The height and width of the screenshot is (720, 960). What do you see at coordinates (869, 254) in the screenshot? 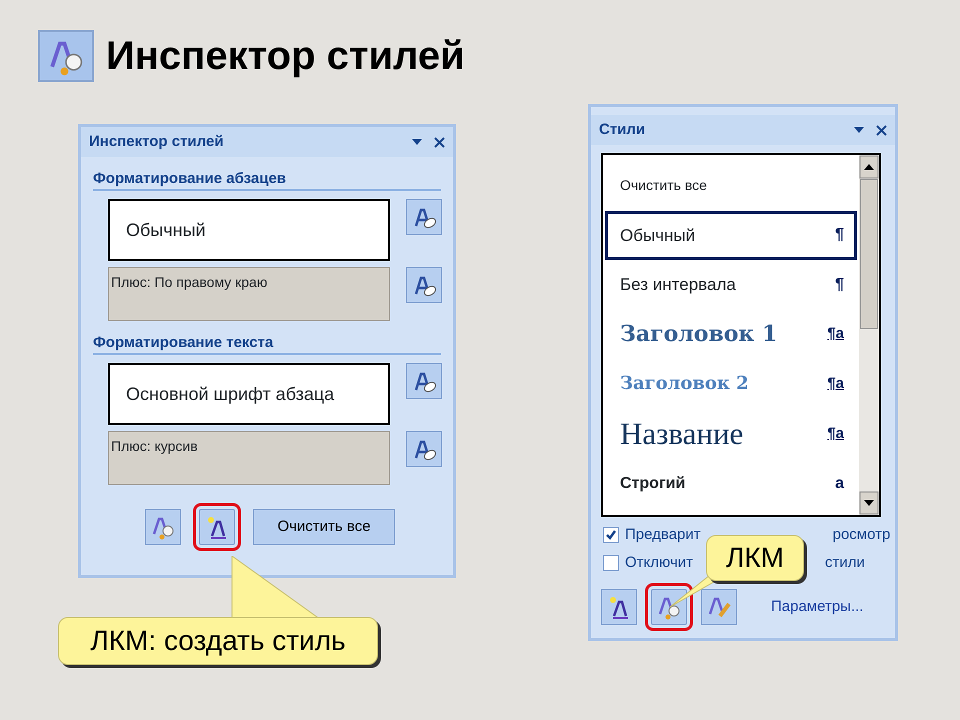
I see `scroll-thumb` at bounding box center [869, 254].